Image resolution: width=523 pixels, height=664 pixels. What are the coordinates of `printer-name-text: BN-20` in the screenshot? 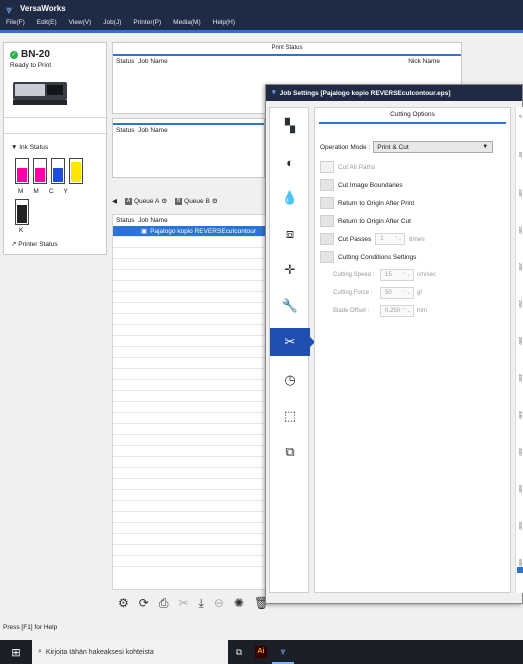 It's located at (35, 54).